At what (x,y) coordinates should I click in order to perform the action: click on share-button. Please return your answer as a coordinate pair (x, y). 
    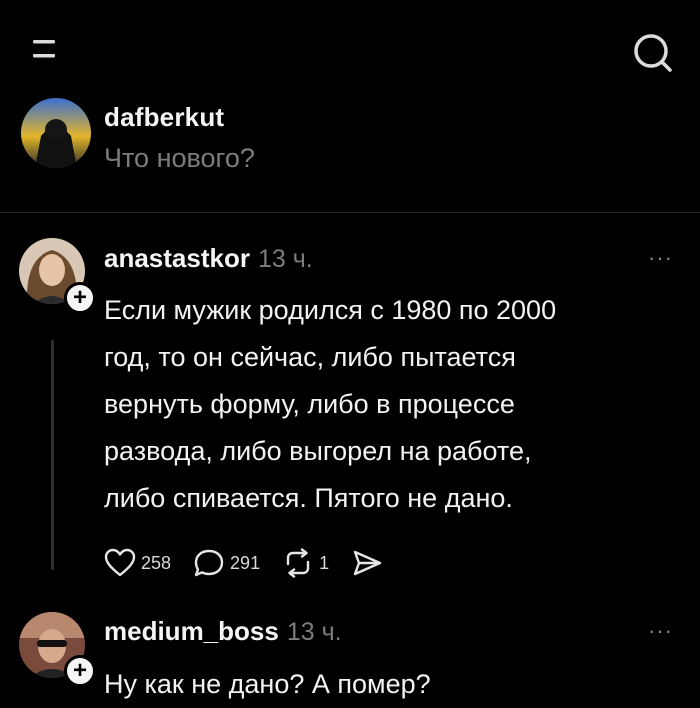
    Looking at the image, I should click on (367, 563).